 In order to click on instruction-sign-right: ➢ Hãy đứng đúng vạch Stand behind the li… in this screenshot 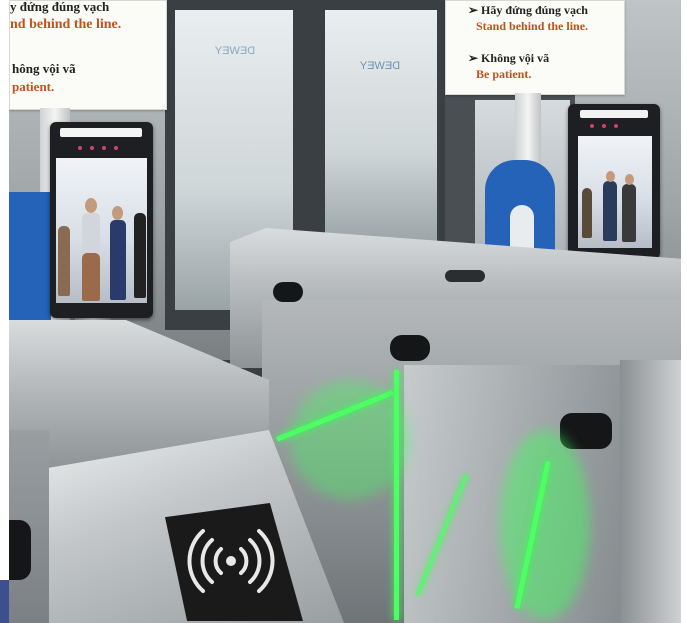, I will do `click(535, 47)`.